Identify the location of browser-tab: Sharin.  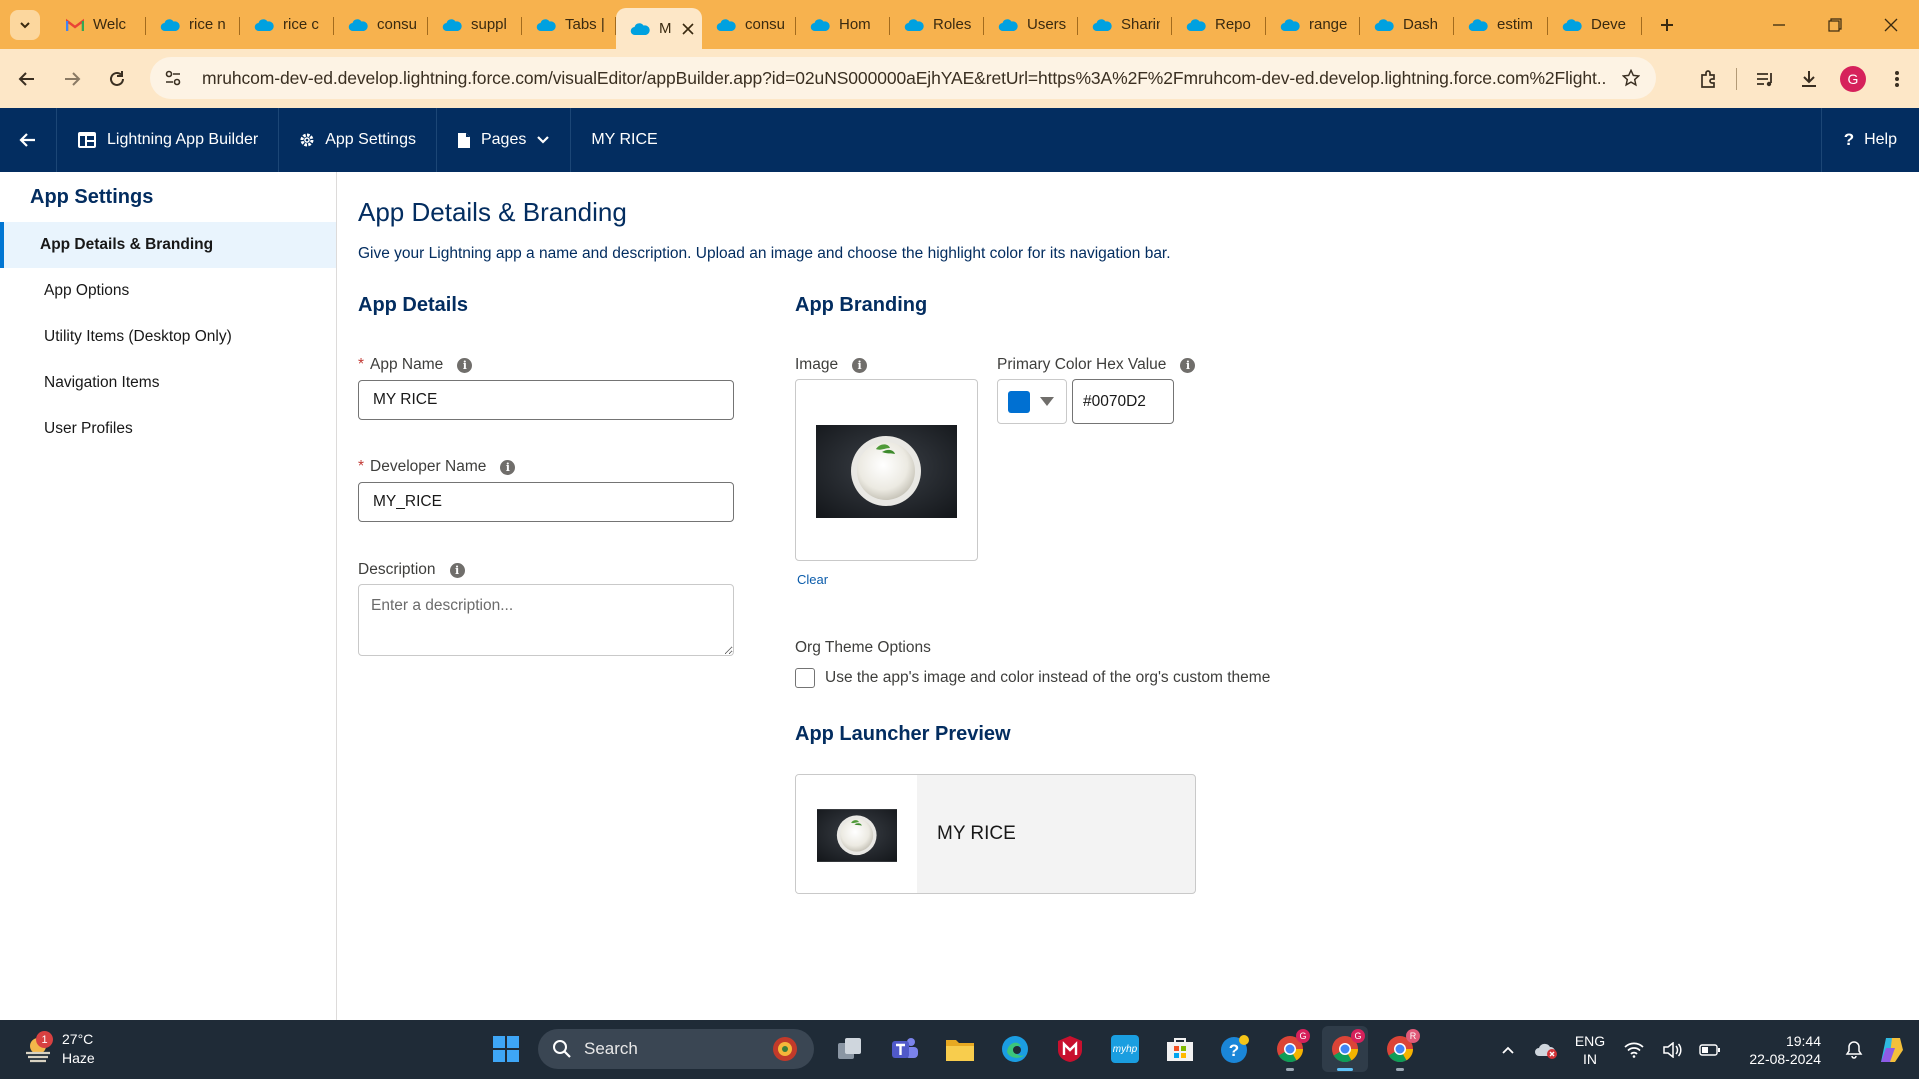
(1125, 25).